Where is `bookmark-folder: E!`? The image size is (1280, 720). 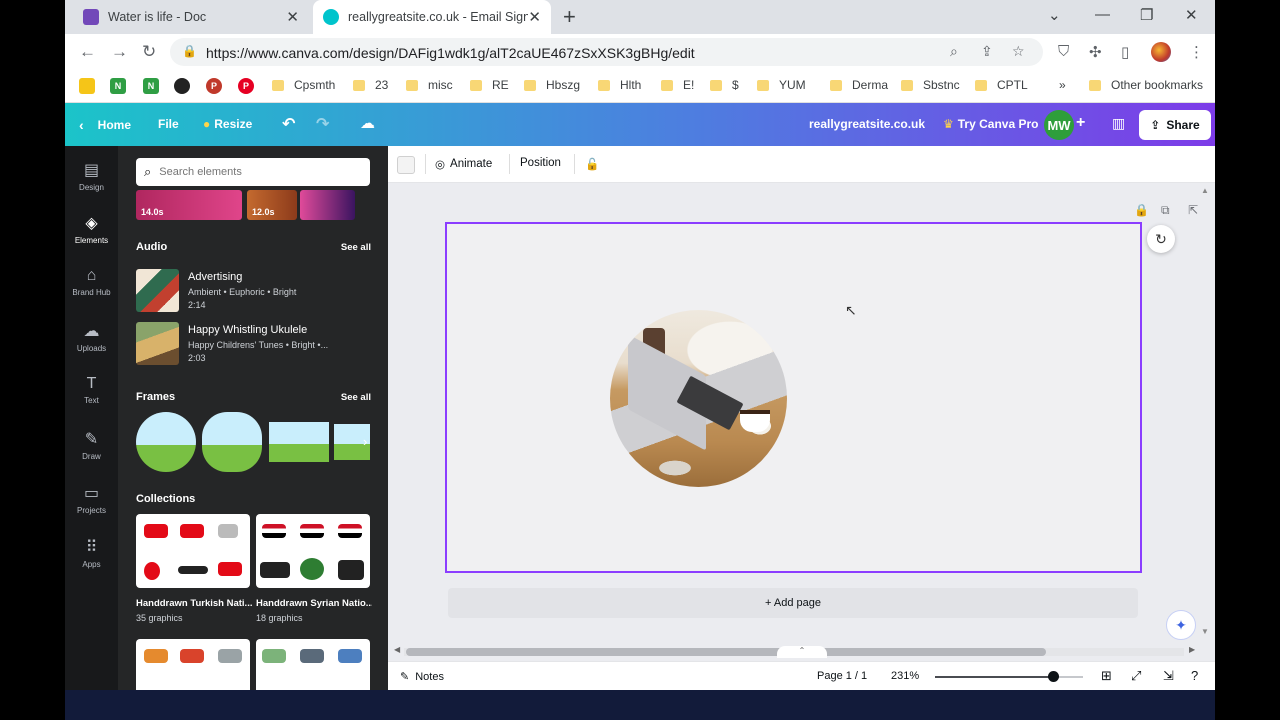
bookmark-folder: E! is located at coordinates (677, 85).